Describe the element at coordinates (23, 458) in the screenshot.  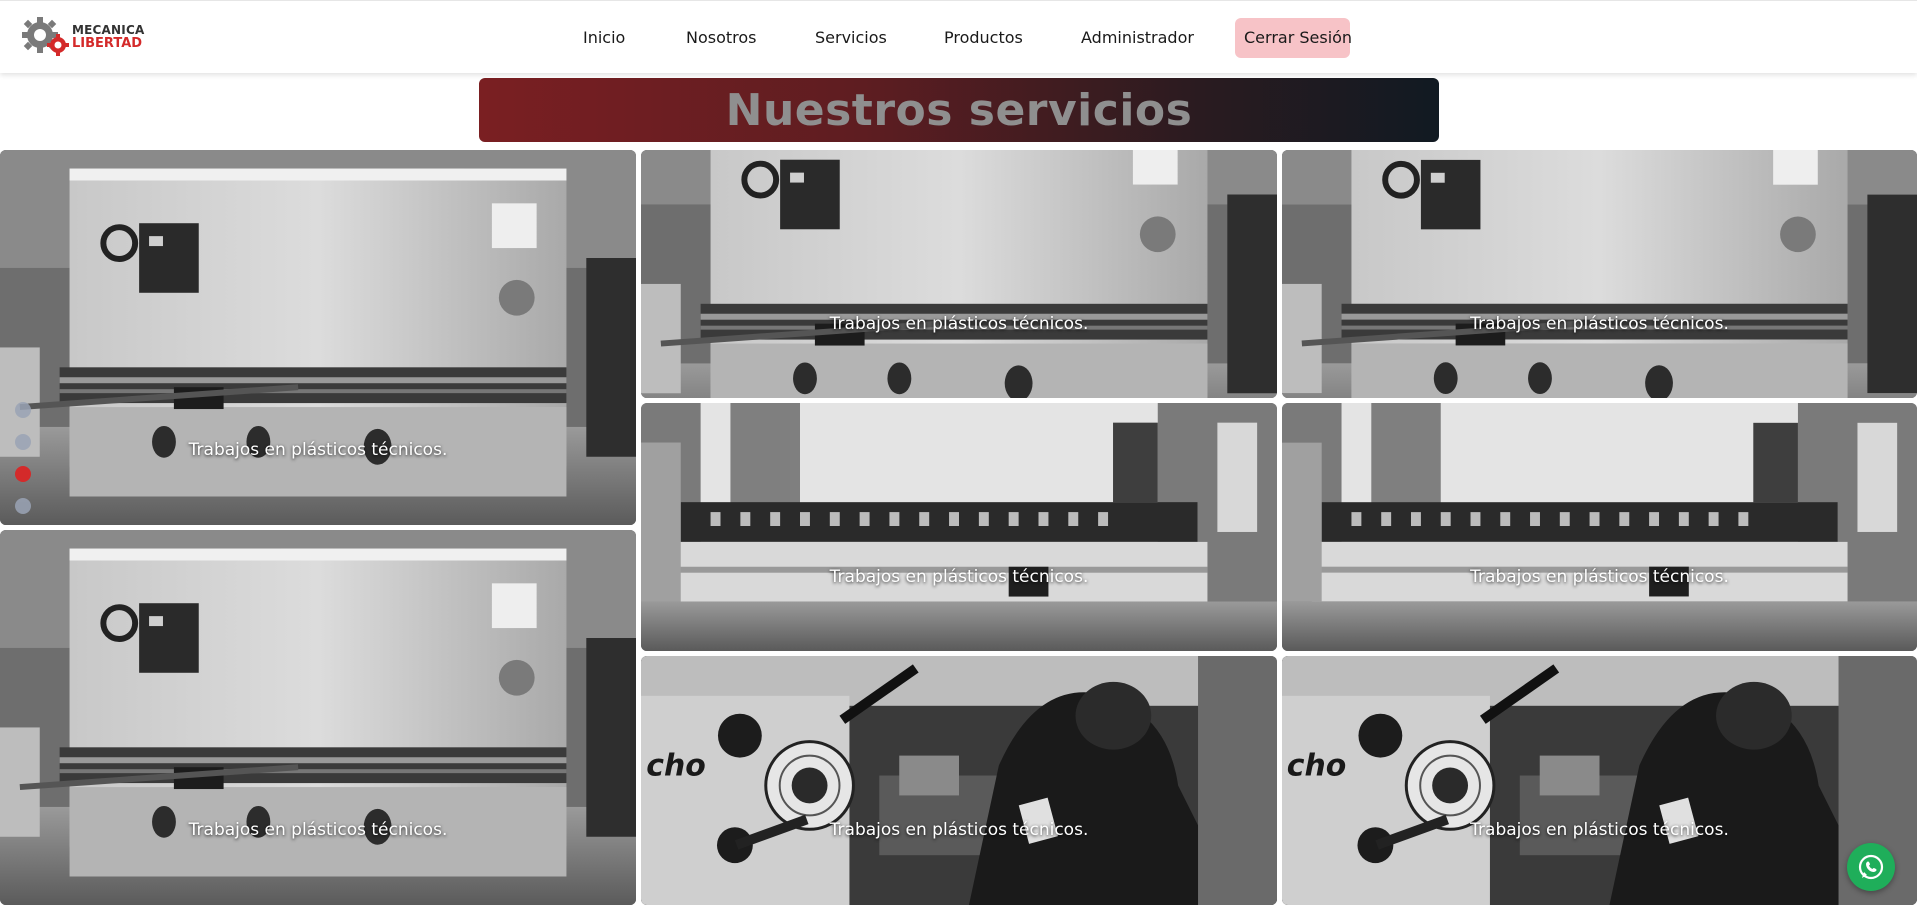
I see `carousel-indicators` at that location.